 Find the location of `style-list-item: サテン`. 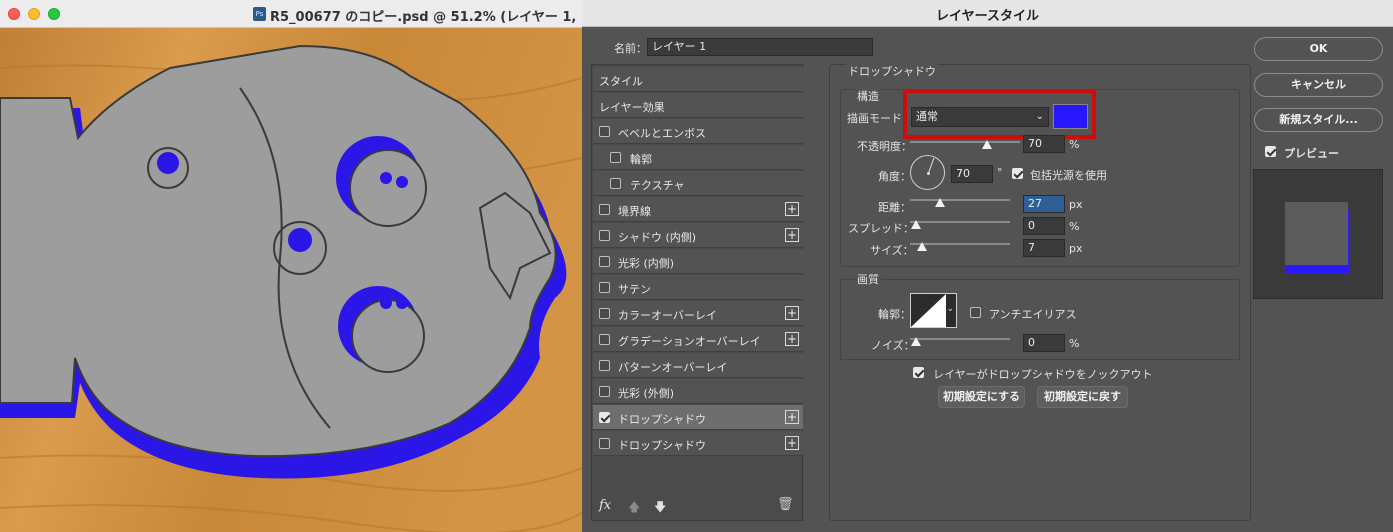

style-list-item: サテン is located at coordinates (698, 287).